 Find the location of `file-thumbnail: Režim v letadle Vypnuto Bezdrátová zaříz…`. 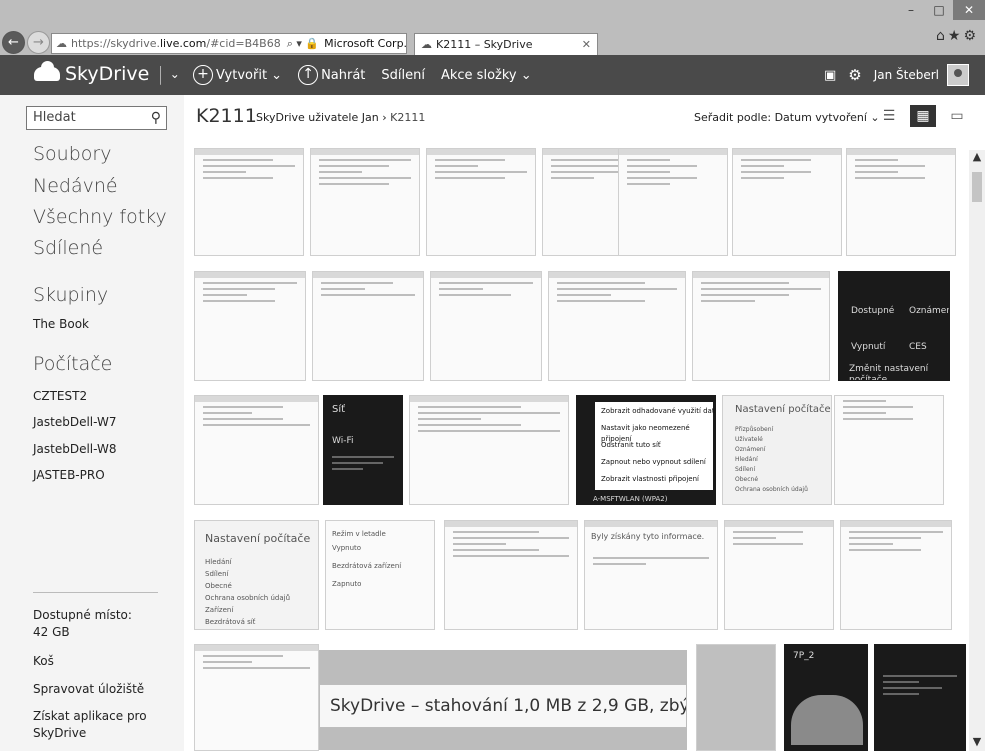

file-thumbnail: Režim v letadle Vypnuto Bezdrátová zaříz… is located at coordinates (380, 575).